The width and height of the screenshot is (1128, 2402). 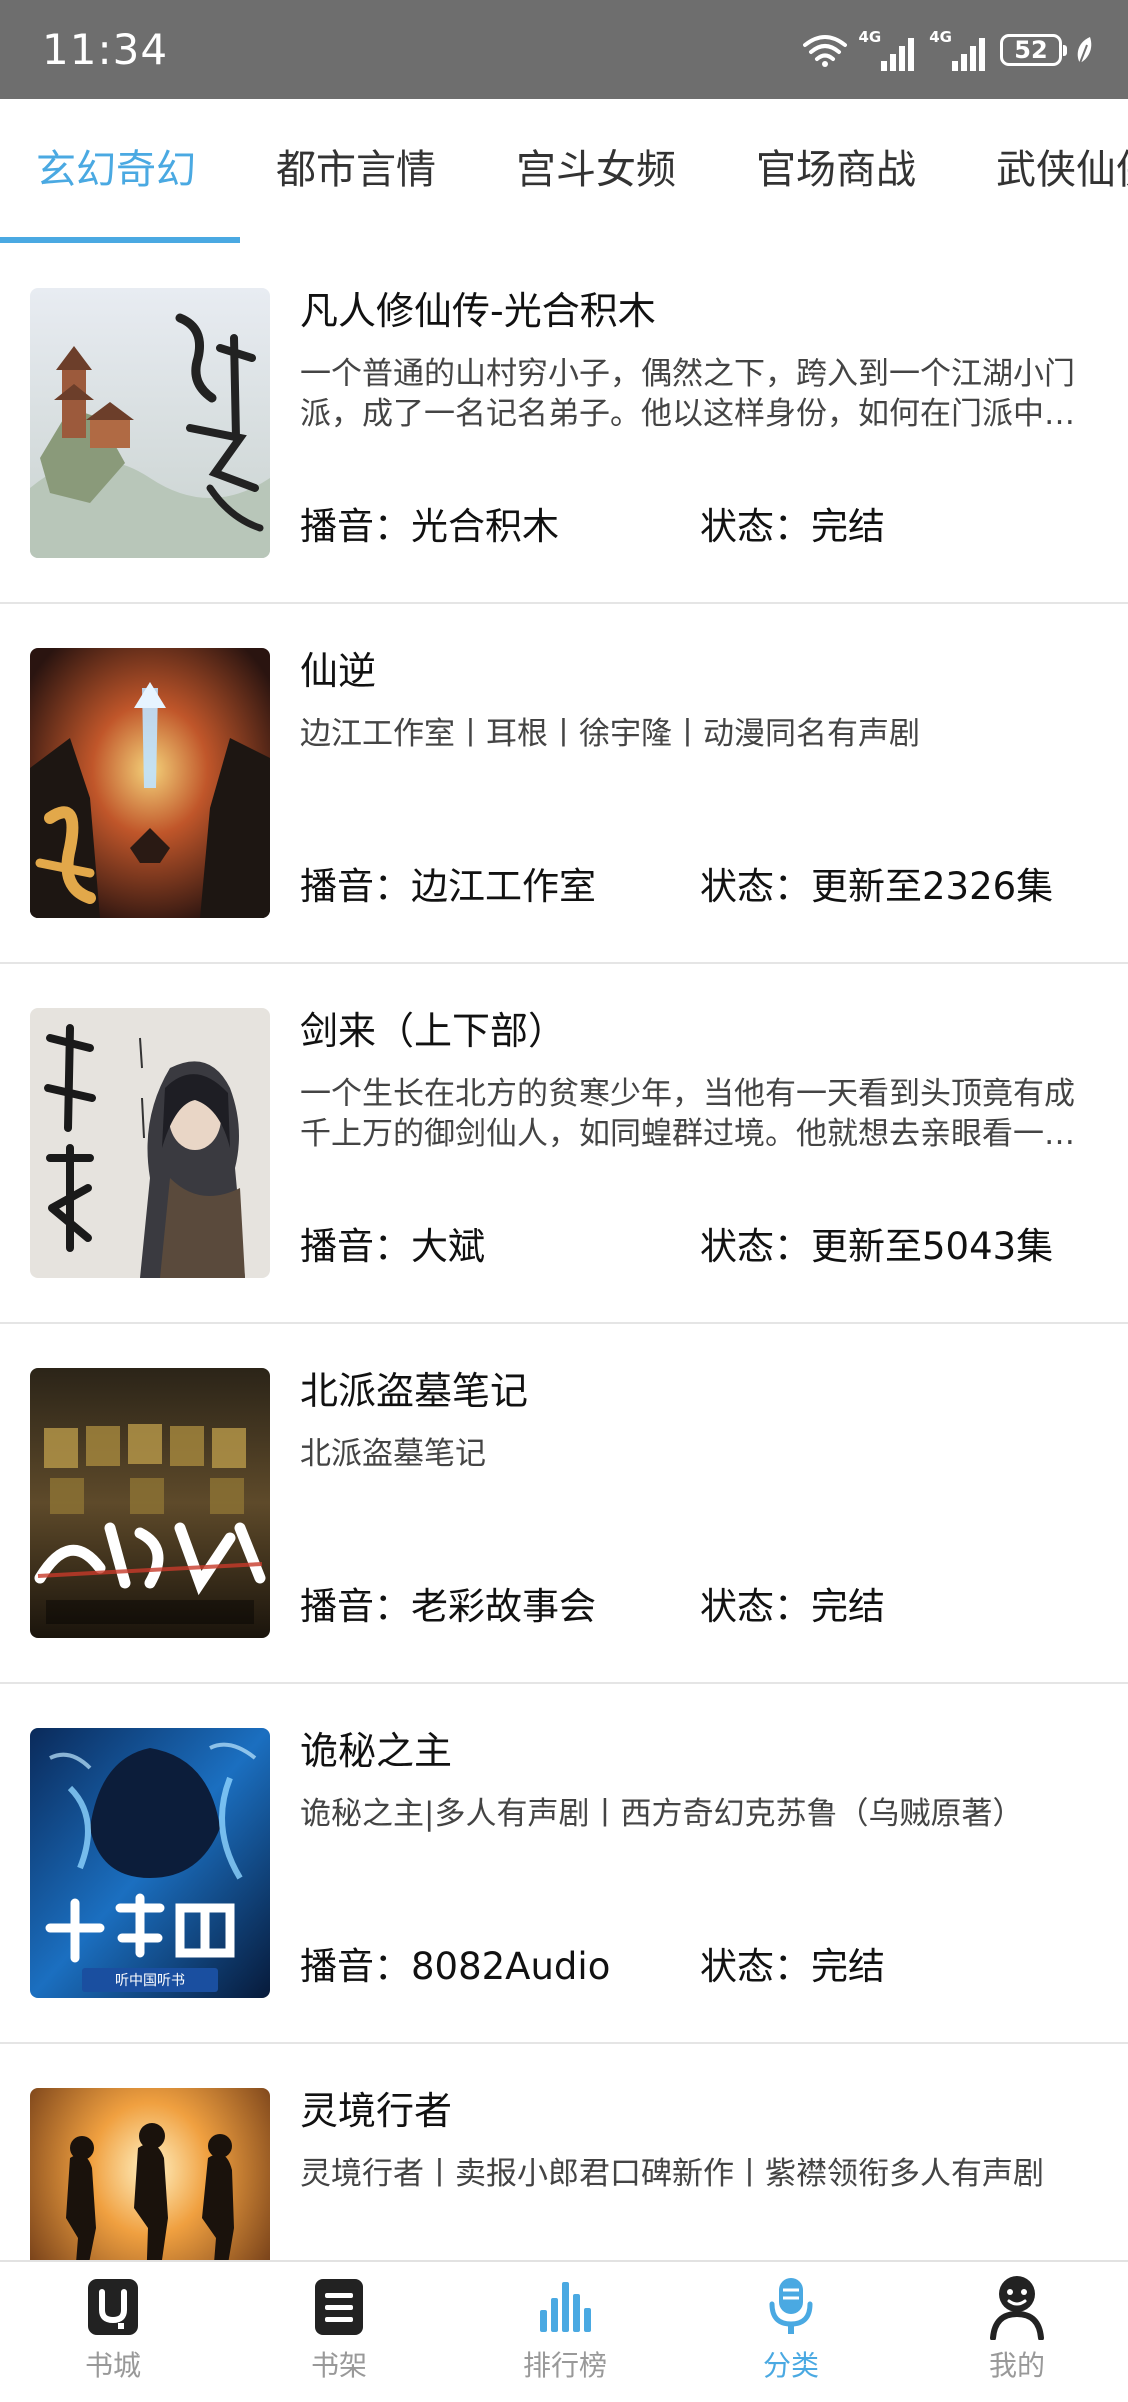 What do you see at coordinates (112, 2365) in the screenshot?
I see `nav-label: 书城` at bounding box center [112, 2365].